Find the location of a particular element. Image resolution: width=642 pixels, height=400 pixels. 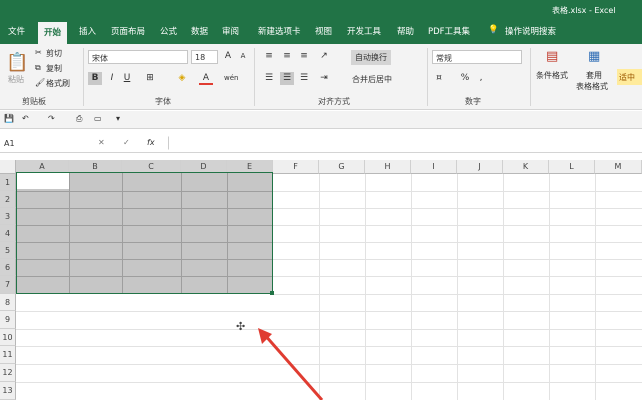

tab-review: 审阅 is located at coordinates (230, 31).